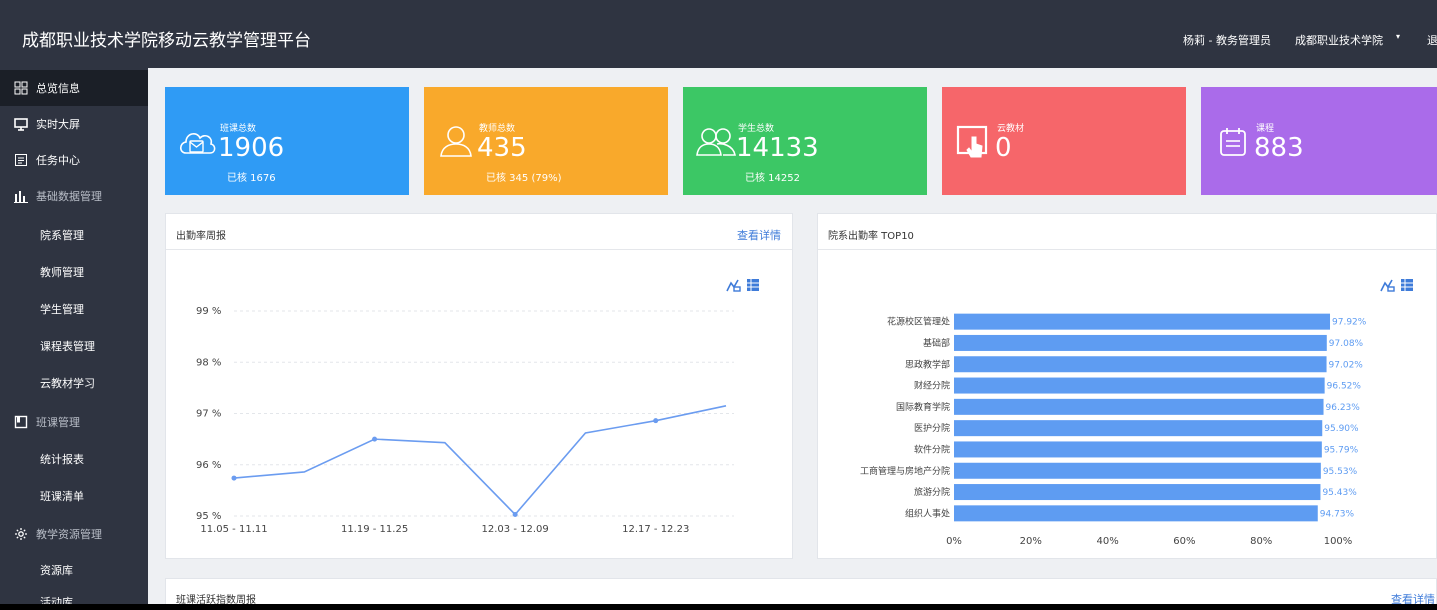 Image resolution: width=1437 pixels, height=610 pixels. What do you see at coordinates (74, 459) in the screenshot?
I see `sidebar-item-reports: 统计报表` at bounding box center [74, 459].